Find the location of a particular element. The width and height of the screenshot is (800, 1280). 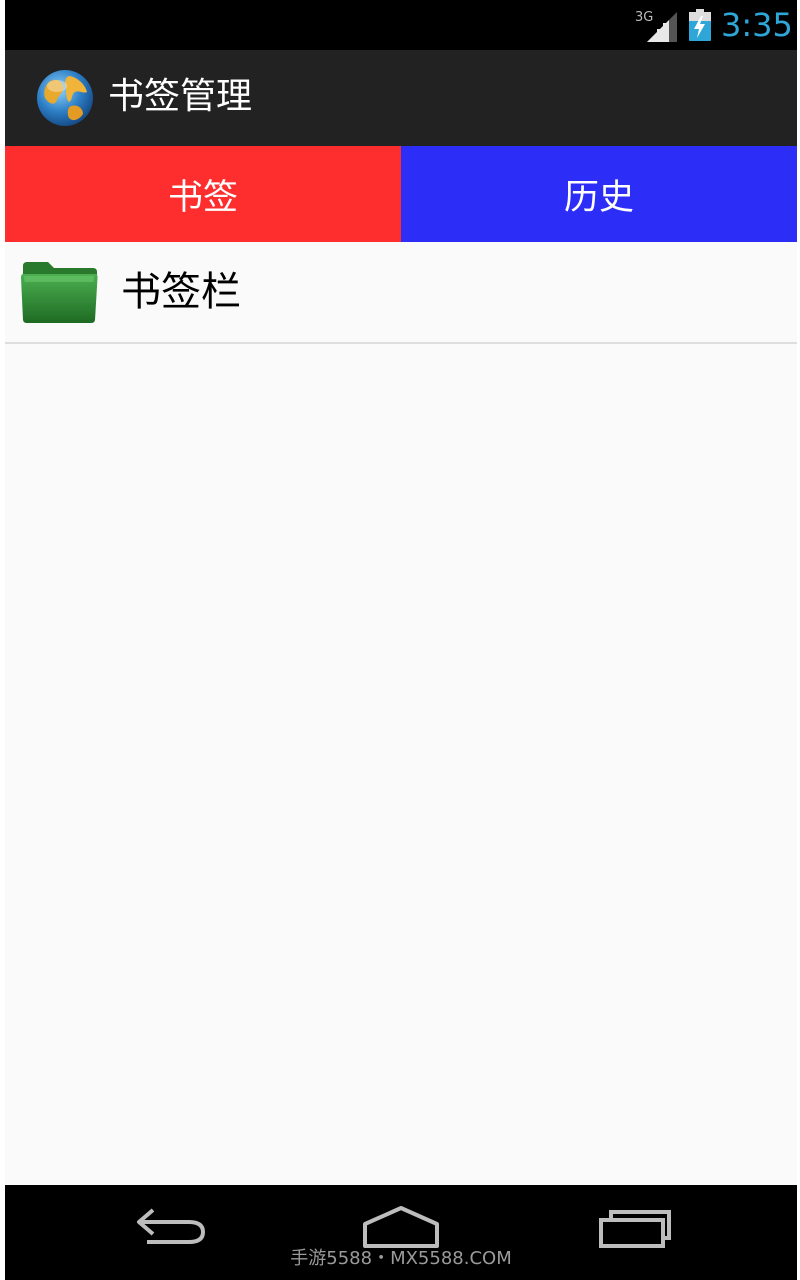

tab-bookmarks: 书签 is located at coordinates (203, 194).